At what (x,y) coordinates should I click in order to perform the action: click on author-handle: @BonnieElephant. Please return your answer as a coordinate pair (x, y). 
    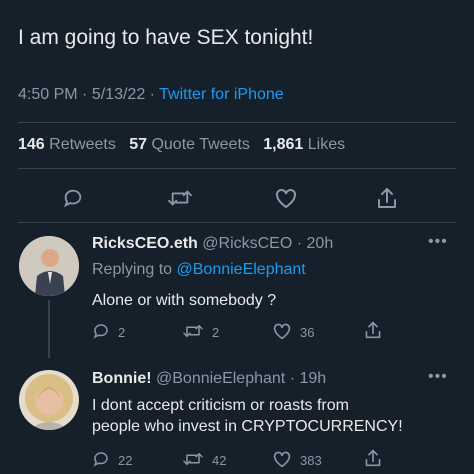
    Looking at the image, I should click on (220, 378).